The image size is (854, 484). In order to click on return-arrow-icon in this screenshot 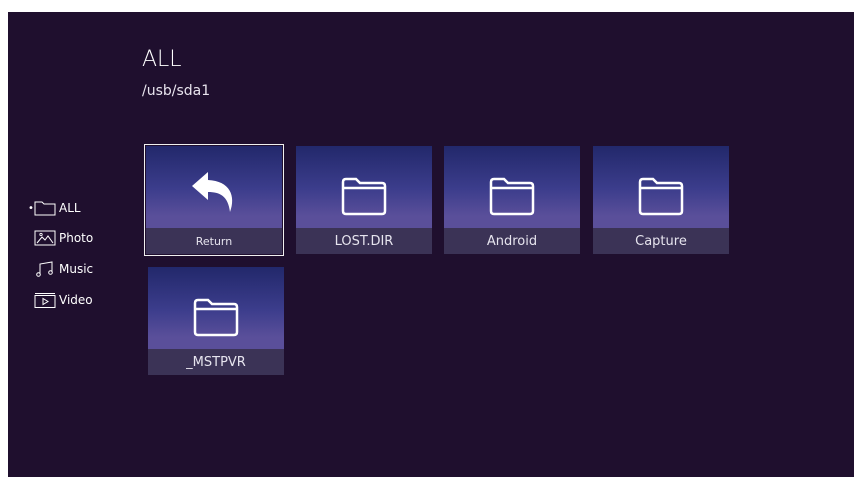, I will do `click(212, 192)`.